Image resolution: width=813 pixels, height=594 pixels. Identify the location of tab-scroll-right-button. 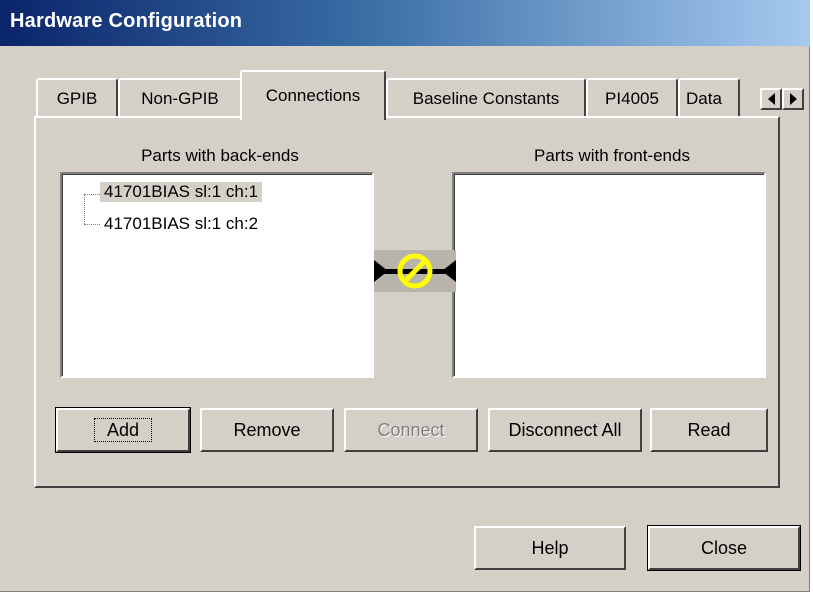
(793, 99).